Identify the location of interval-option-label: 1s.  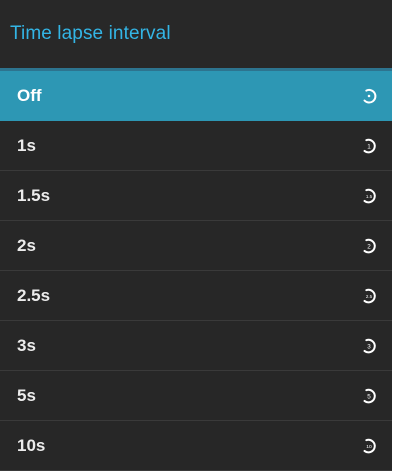
(26, 145).